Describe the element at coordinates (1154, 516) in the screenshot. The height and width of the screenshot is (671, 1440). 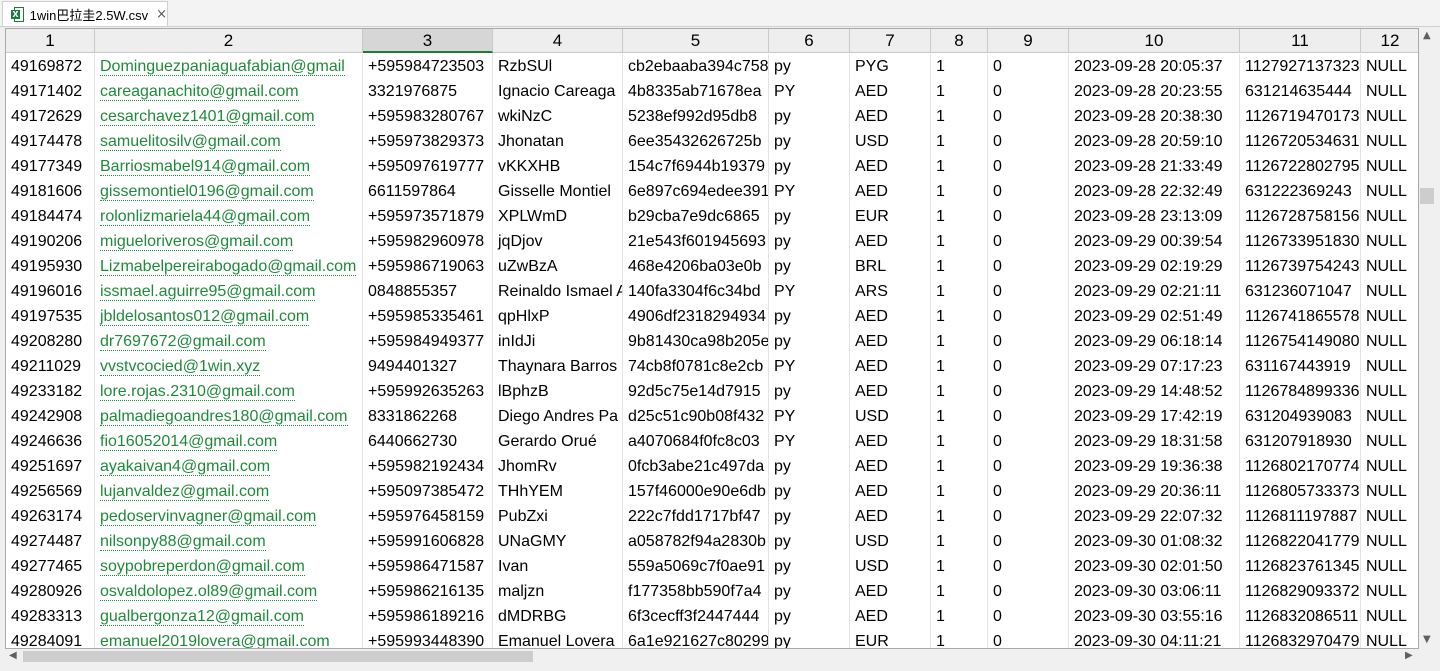
I see `table-cell: 2023-09-29 22:07:32` at that location.